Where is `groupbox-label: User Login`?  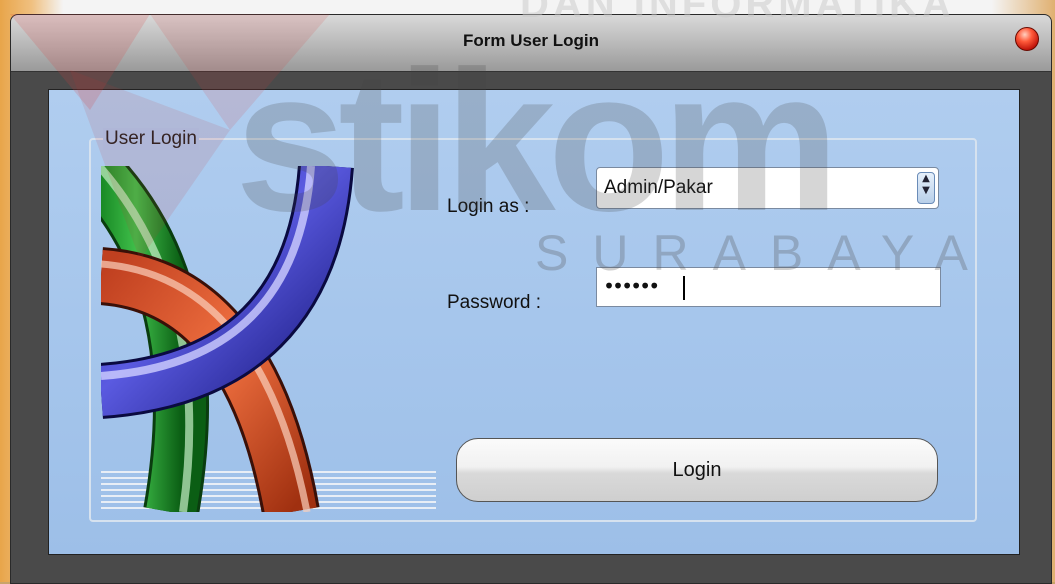
groupbox-label: User Login is located at coordinates (151, 139).